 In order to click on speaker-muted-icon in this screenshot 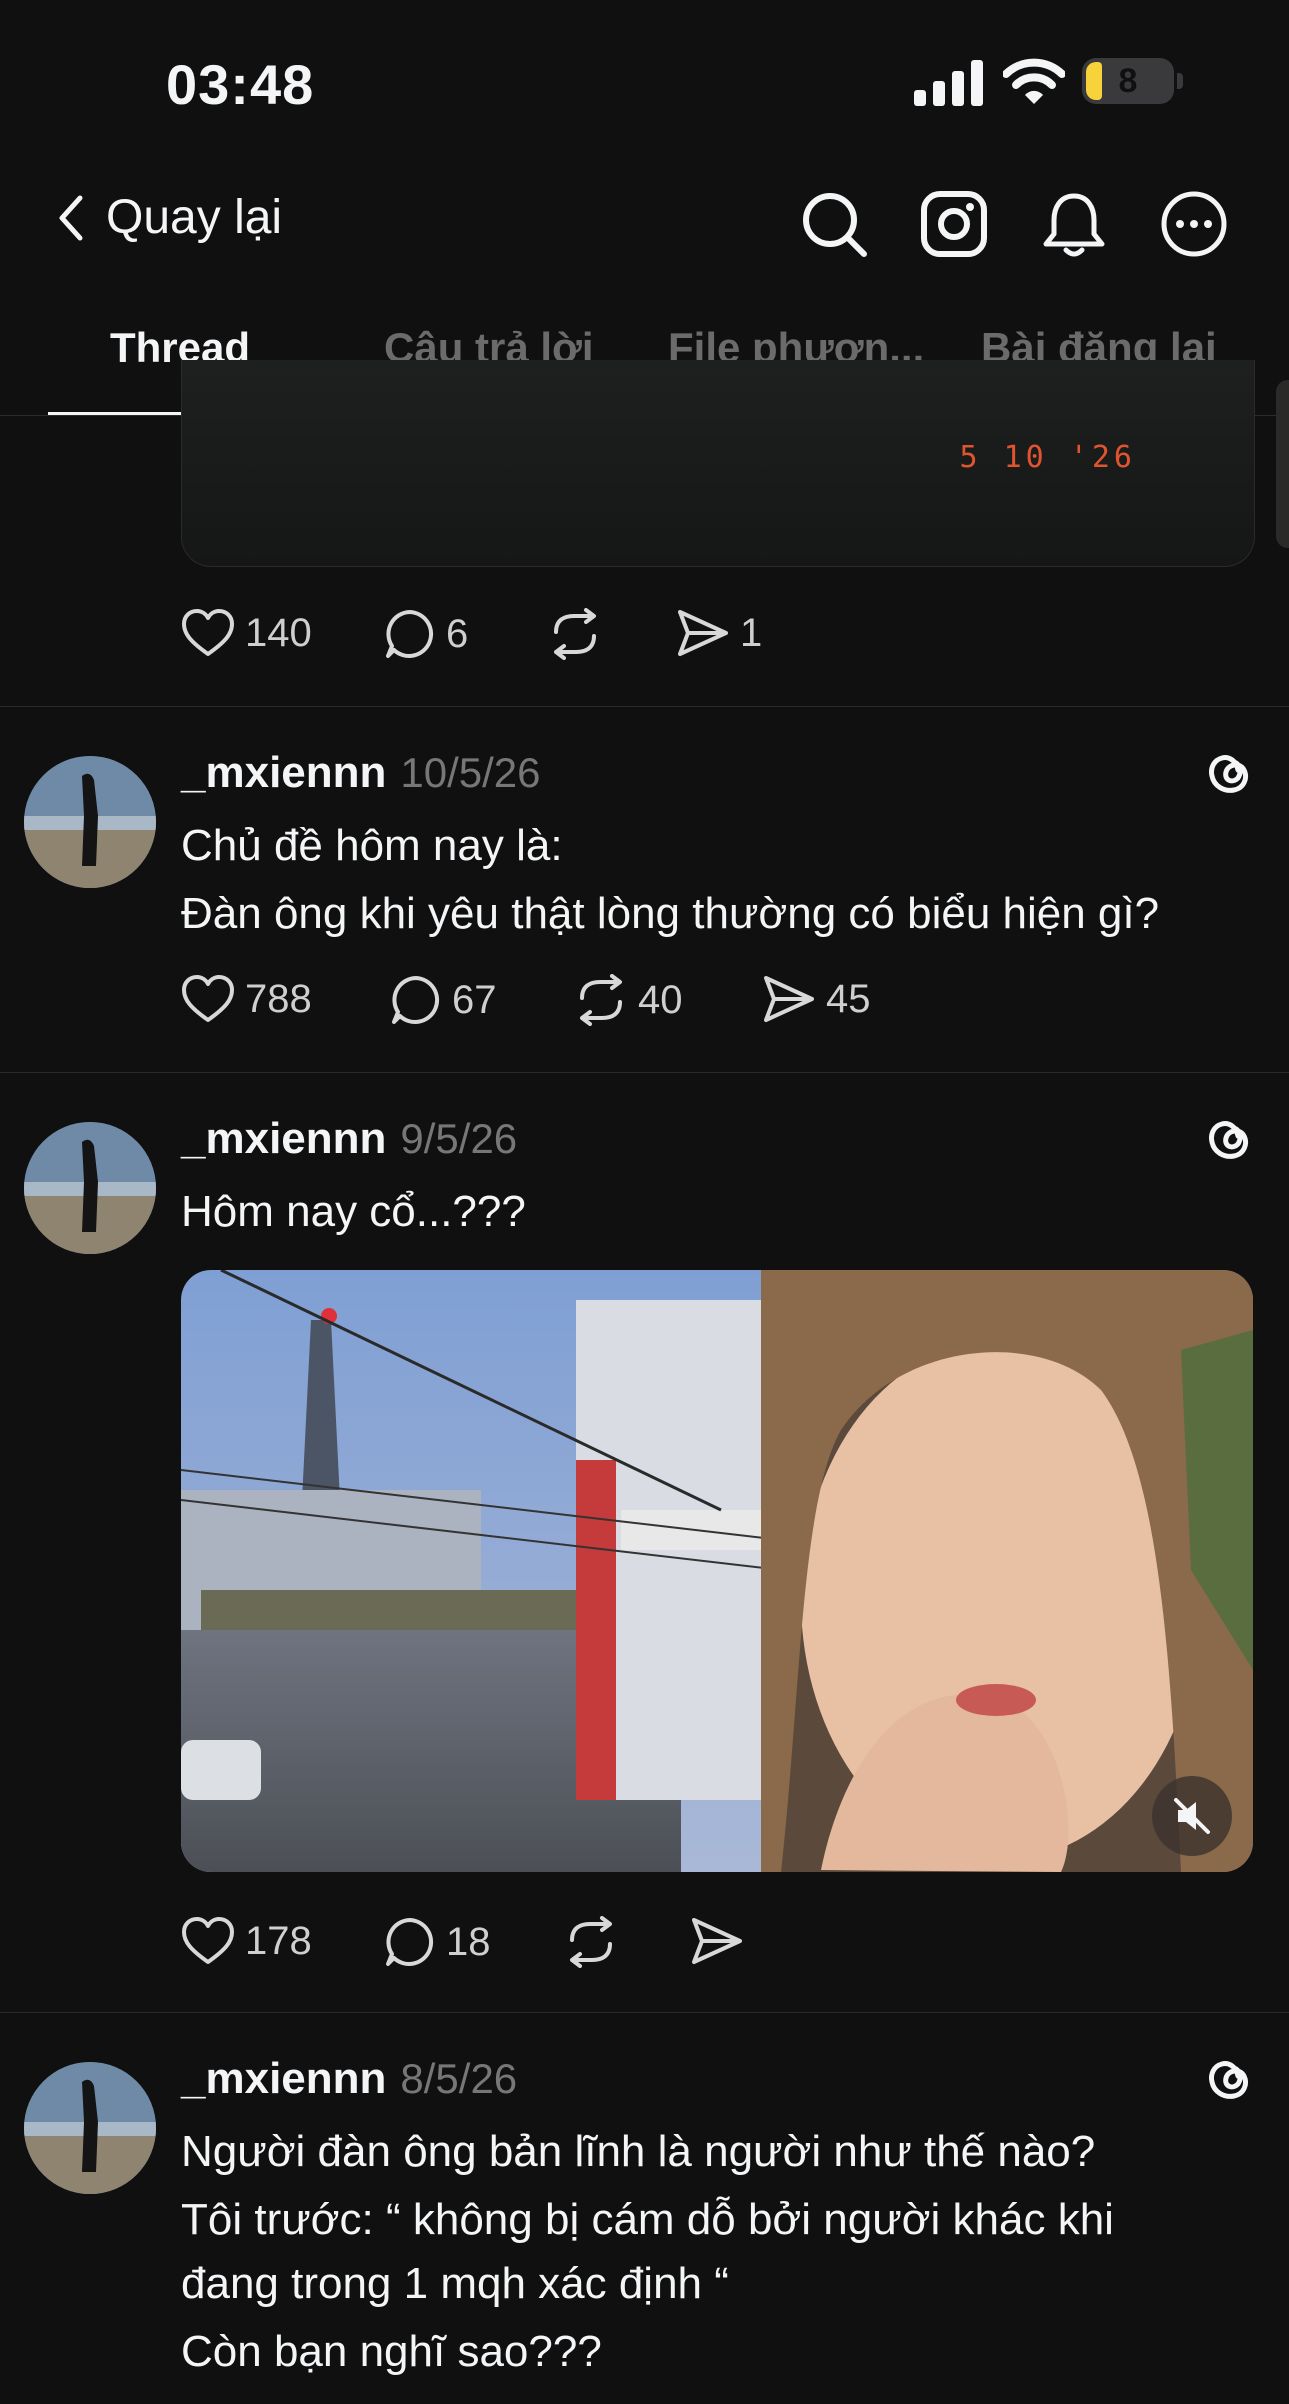, I will do `click(1192, 1816)`.